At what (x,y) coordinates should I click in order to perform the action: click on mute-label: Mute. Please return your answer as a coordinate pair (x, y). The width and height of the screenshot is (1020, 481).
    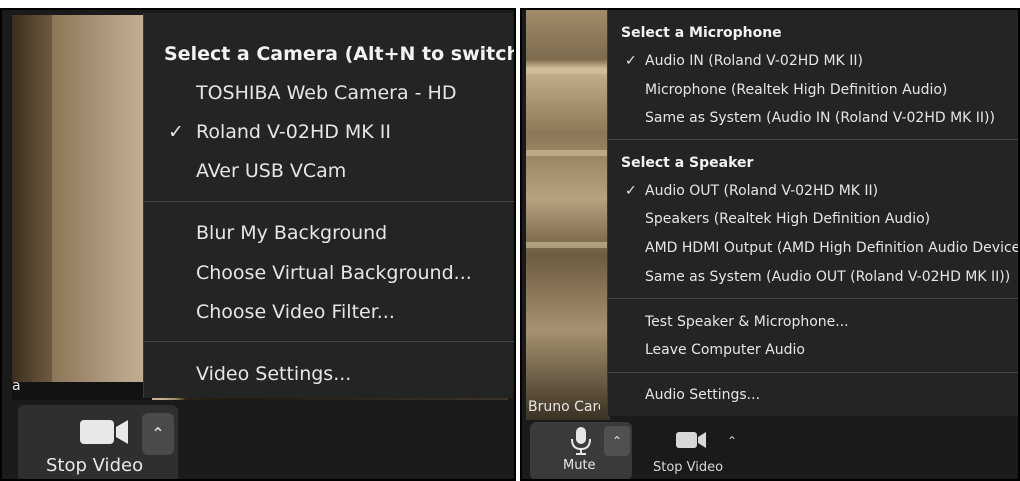
    Looking at the image, I should click on (579, 465).